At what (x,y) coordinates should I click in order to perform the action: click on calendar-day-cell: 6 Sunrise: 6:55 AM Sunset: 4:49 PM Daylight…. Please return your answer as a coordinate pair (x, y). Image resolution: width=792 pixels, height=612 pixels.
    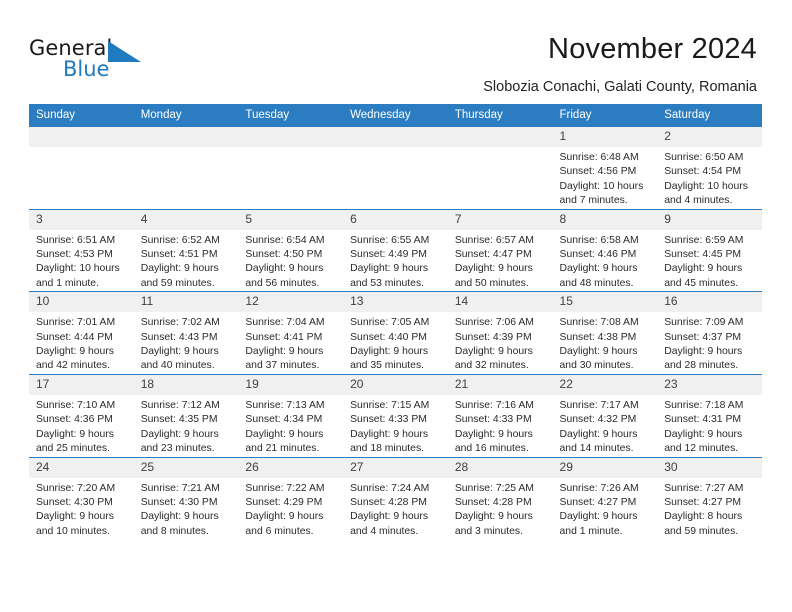
    Looking at the image, I should click on (395, 250).